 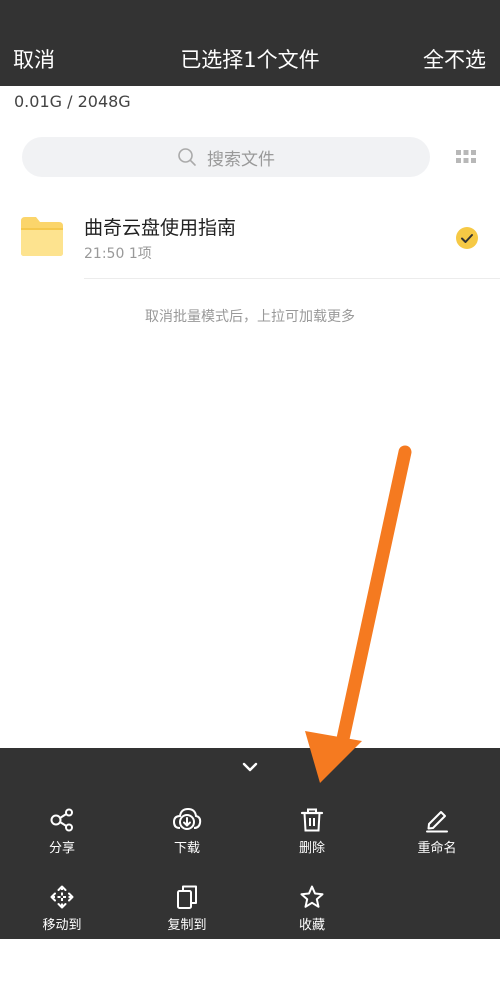 What do you see at coordinates (187, 897) in the screenshot?
I see `copy-icon` at bounding box center [187, 897].